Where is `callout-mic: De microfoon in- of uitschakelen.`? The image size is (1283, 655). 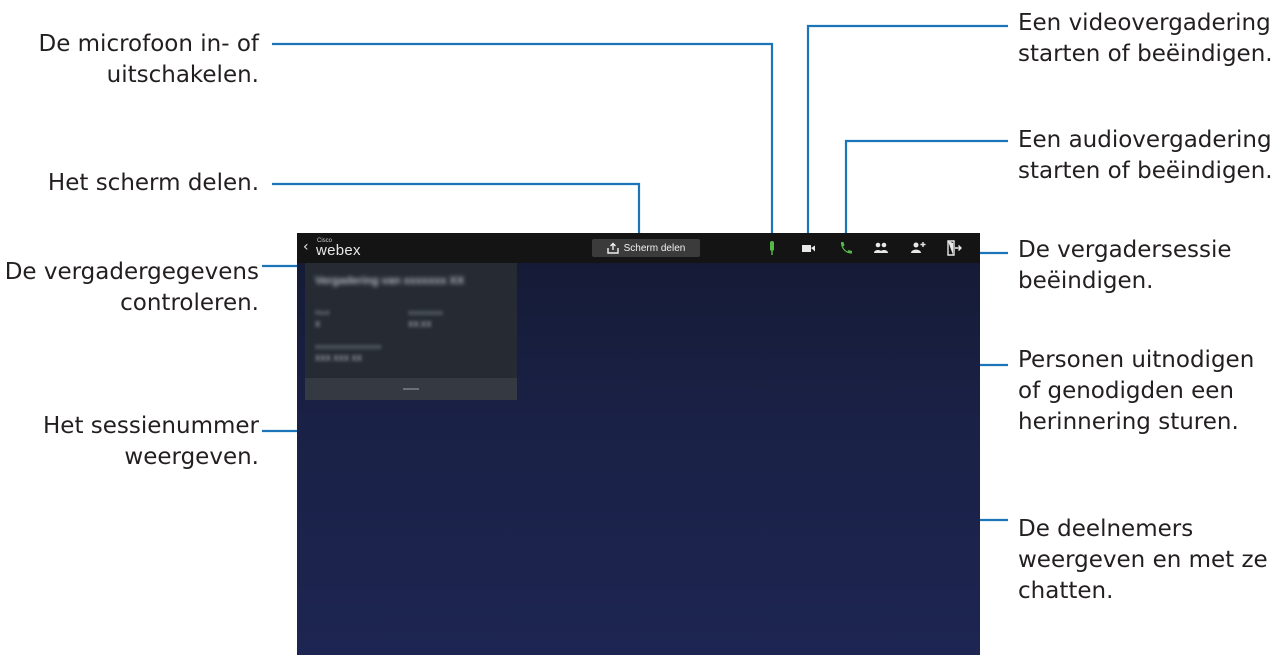
callout-mic: De microfoon in- of uitschakelen. is located at coordinates (148, 59).